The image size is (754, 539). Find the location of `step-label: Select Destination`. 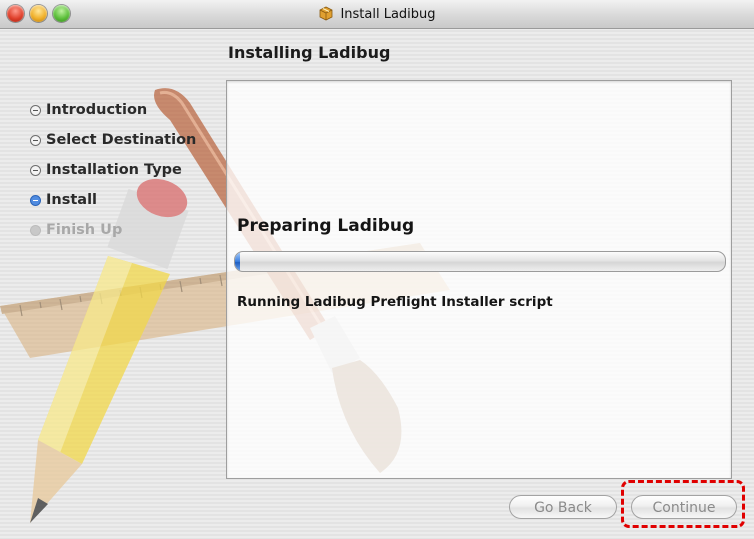

step-label: Select Destination is located at coordinates (121, 140).